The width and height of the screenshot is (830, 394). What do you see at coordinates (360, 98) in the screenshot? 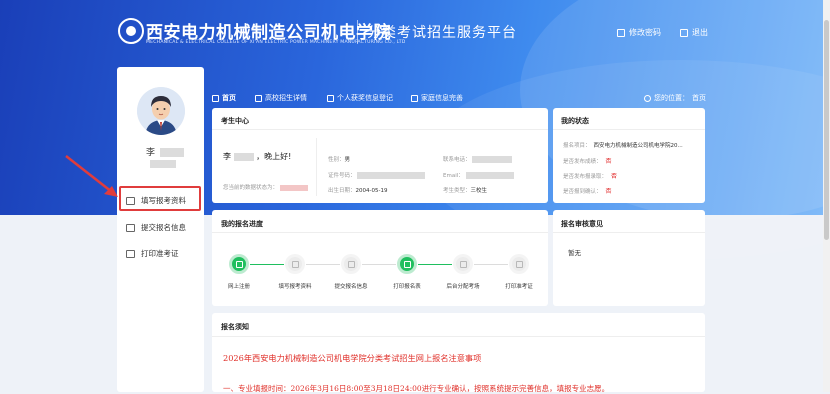
I see `nav-item-awards: 个人获奖信息登记` at bounding box center [360, 98].